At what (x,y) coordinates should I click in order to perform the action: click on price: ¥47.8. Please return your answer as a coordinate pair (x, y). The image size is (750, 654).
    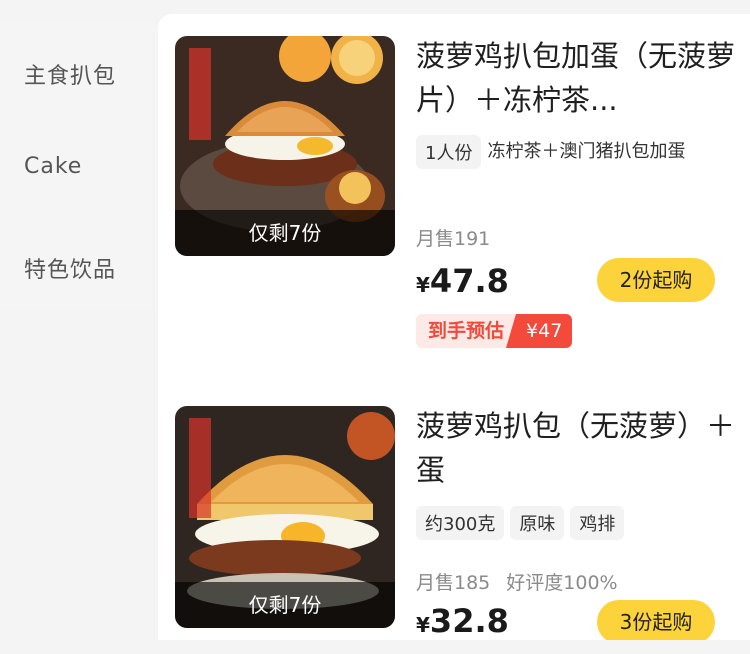
    Looking at the image, I should click on (462, 281).